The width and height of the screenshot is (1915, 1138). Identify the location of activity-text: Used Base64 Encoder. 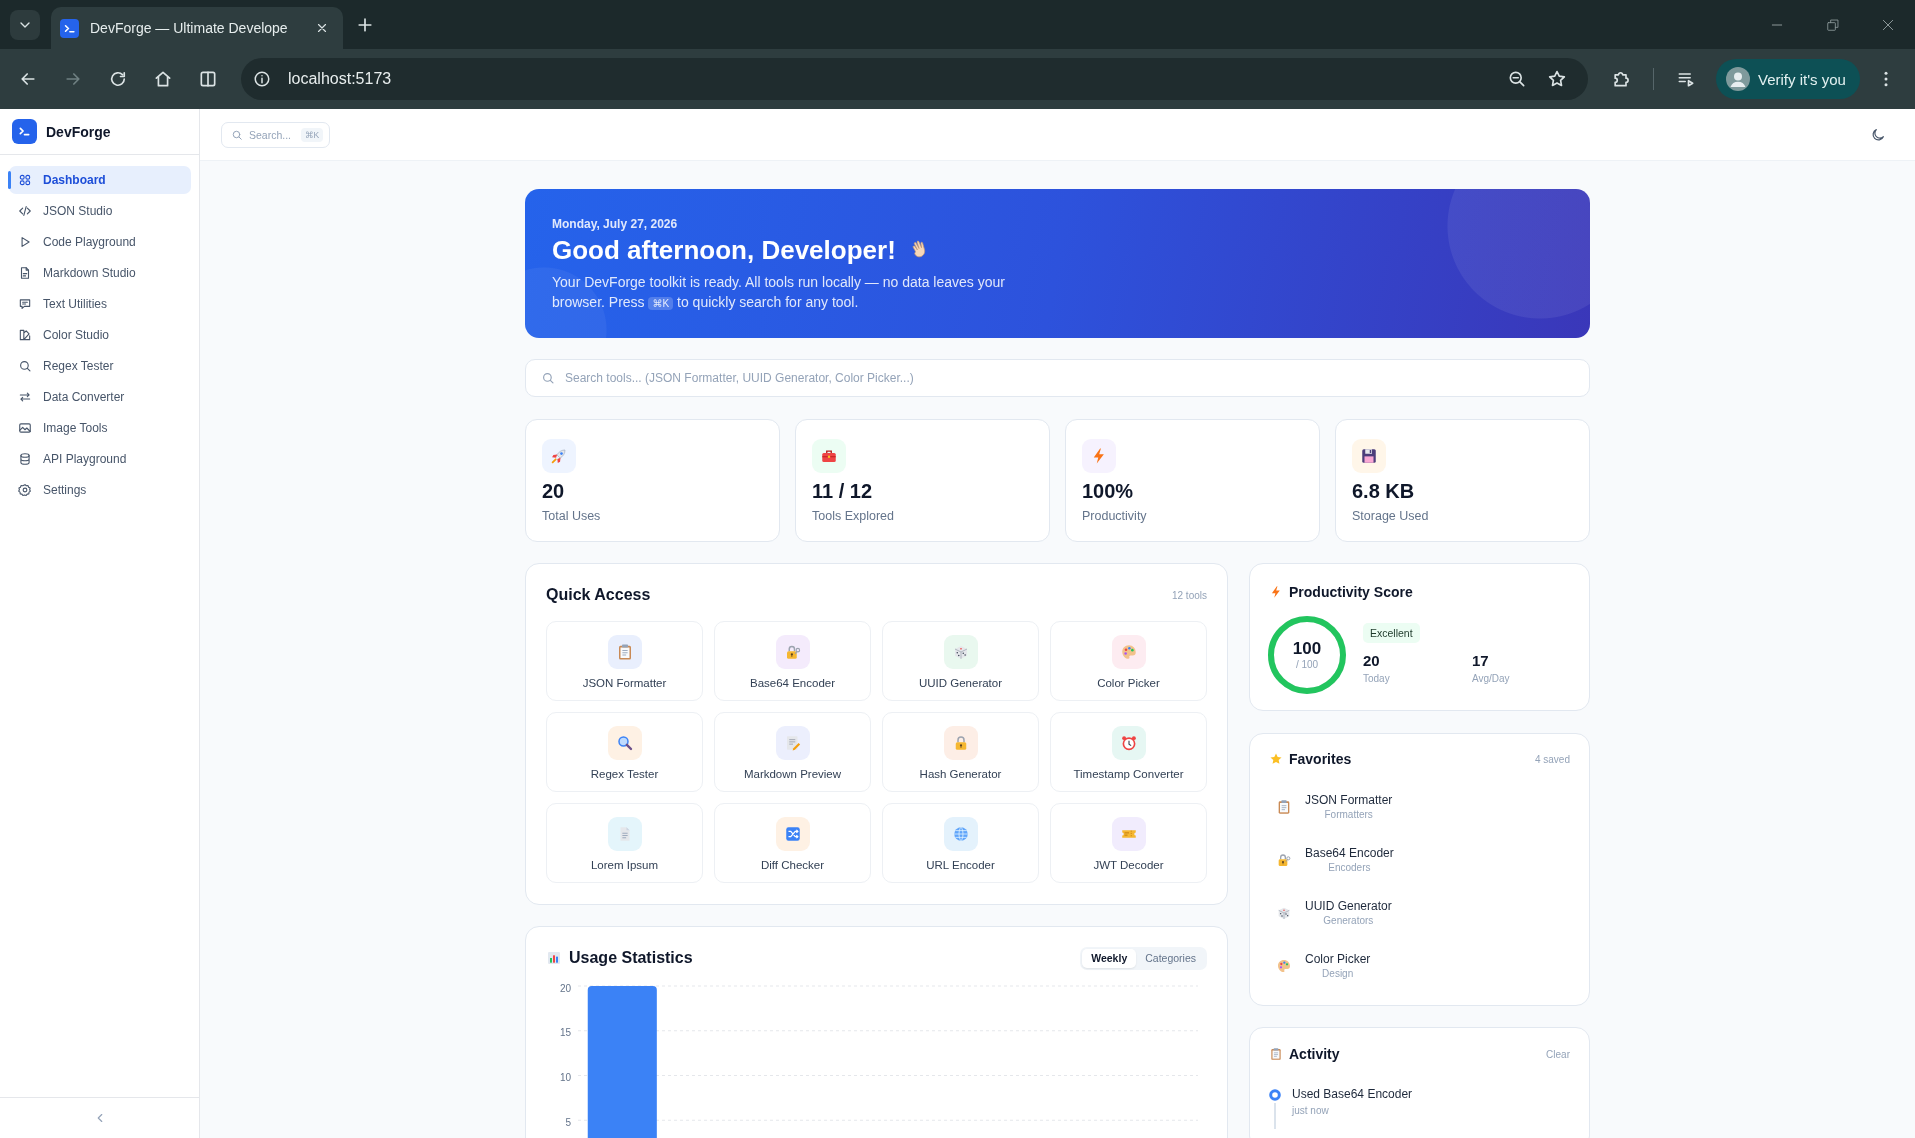
(1352, 1094).